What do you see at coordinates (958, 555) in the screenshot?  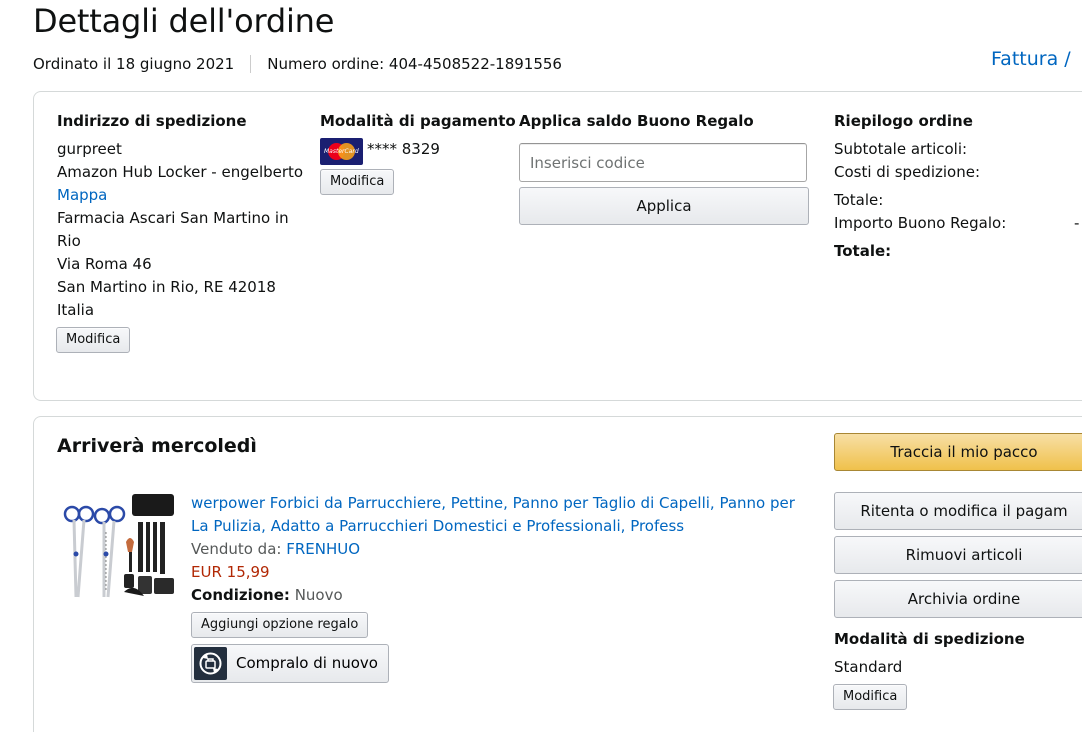 I see `remove-items-button: Rimuovi articoli` at bounding box center [958, 555].